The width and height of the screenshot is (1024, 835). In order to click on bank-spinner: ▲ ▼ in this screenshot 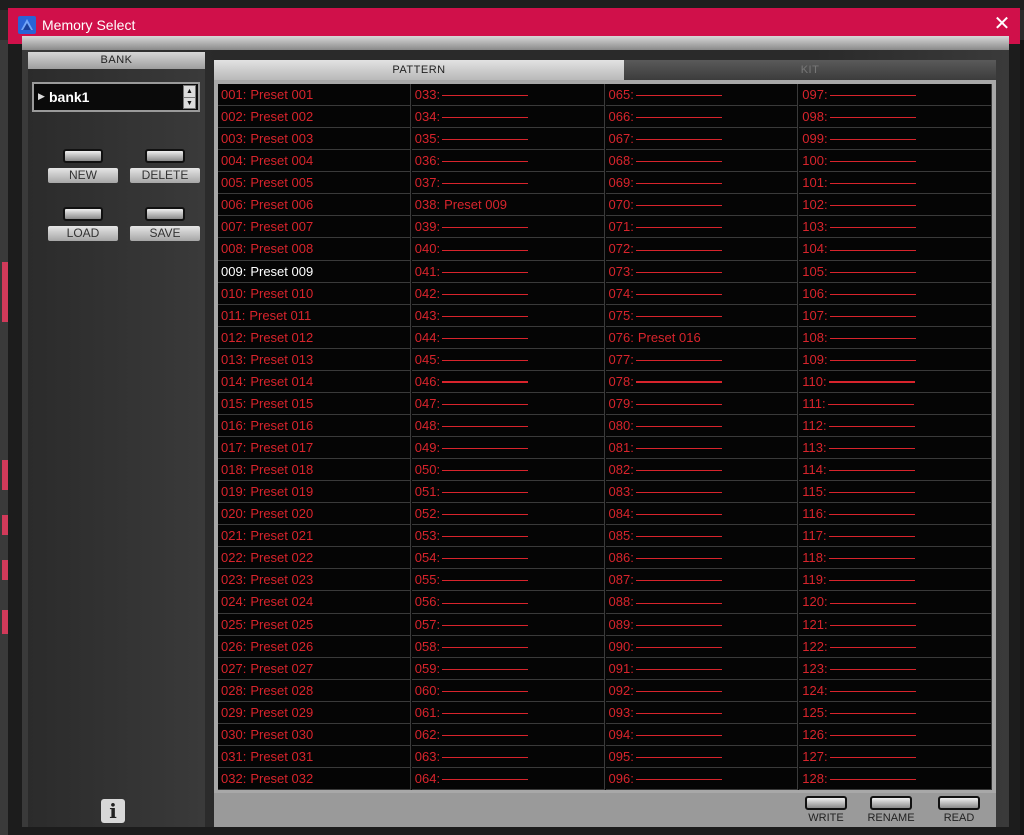, I will do `click(189, 97)`.